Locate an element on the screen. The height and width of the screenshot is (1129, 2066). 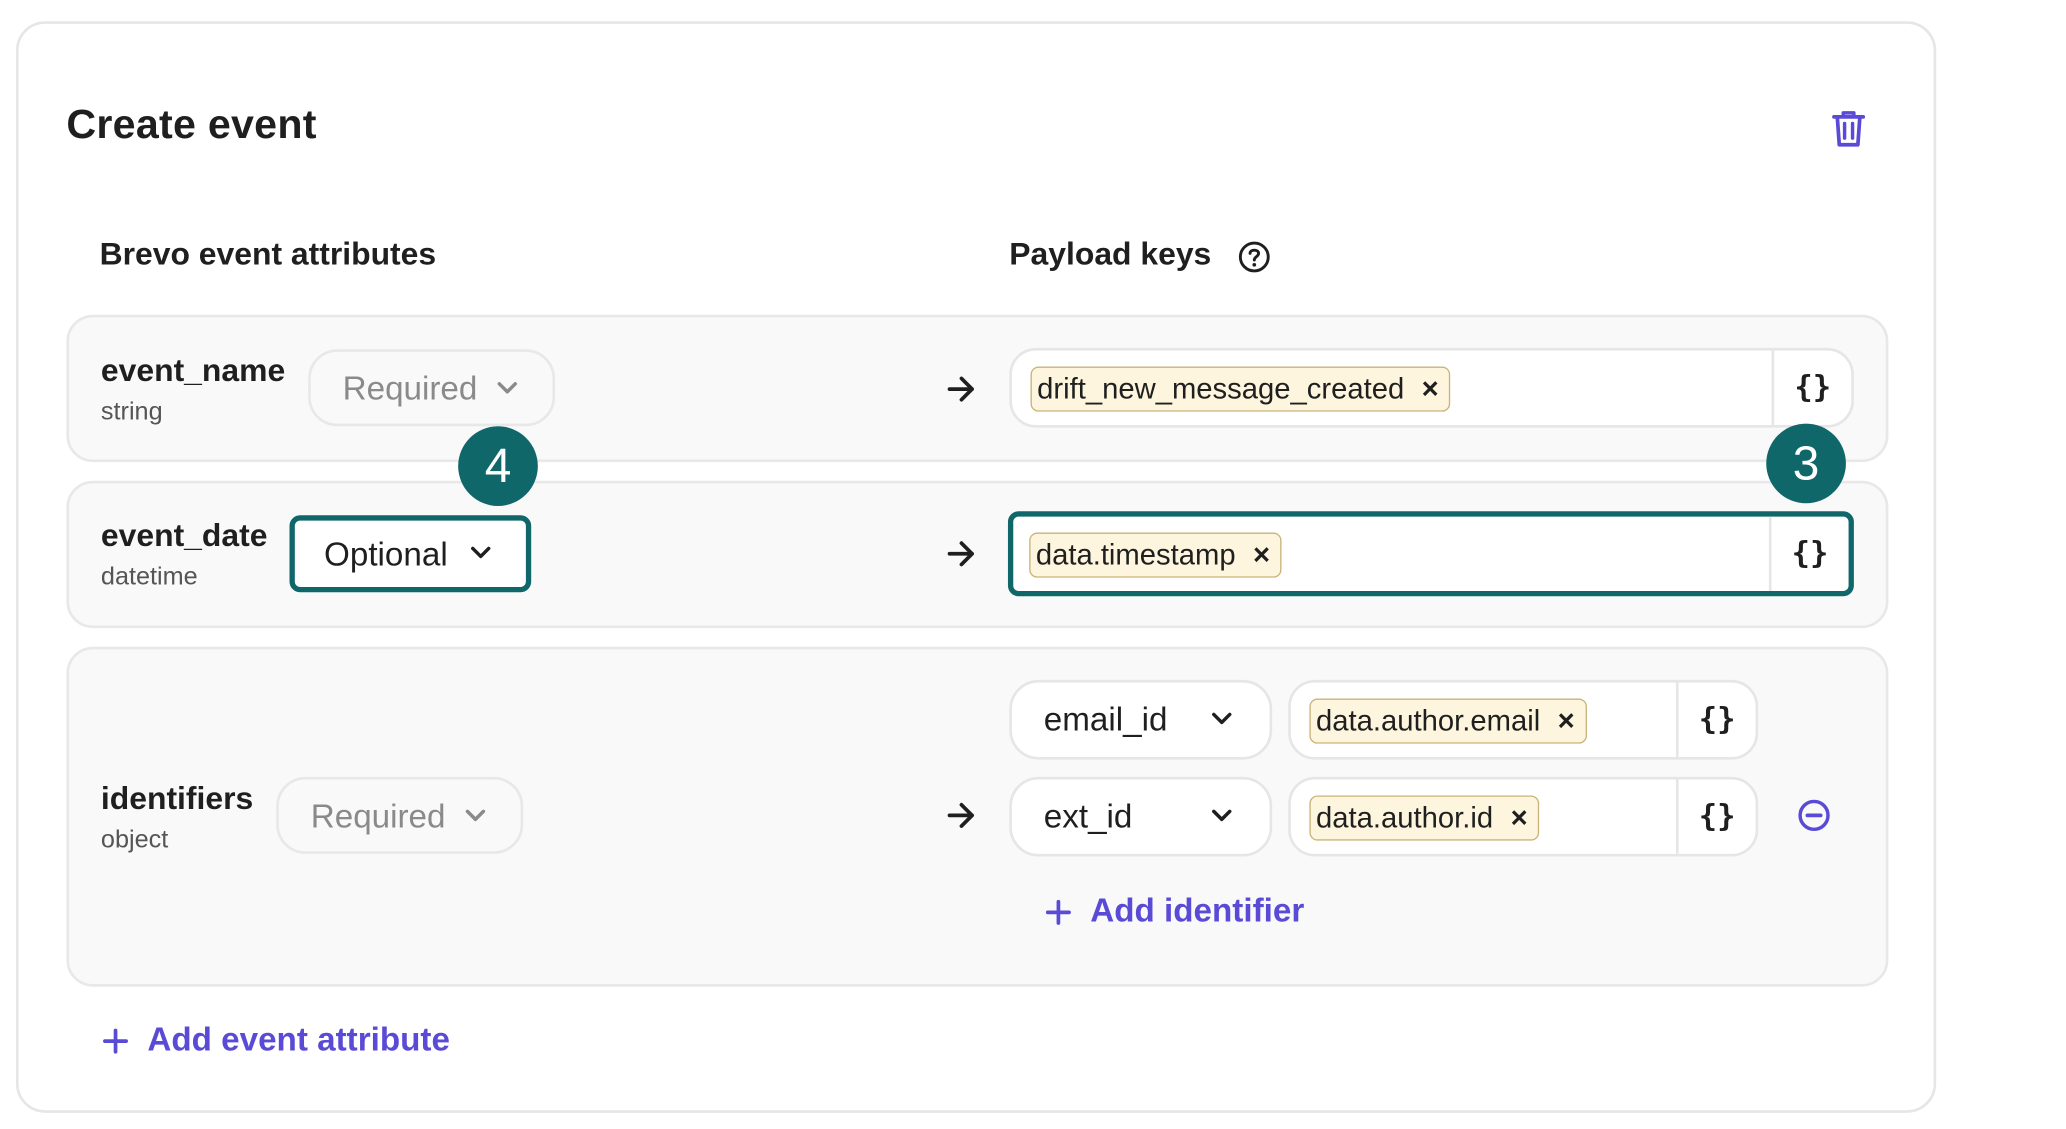
attribute-type: datetime is located at coordinates (149, 577).